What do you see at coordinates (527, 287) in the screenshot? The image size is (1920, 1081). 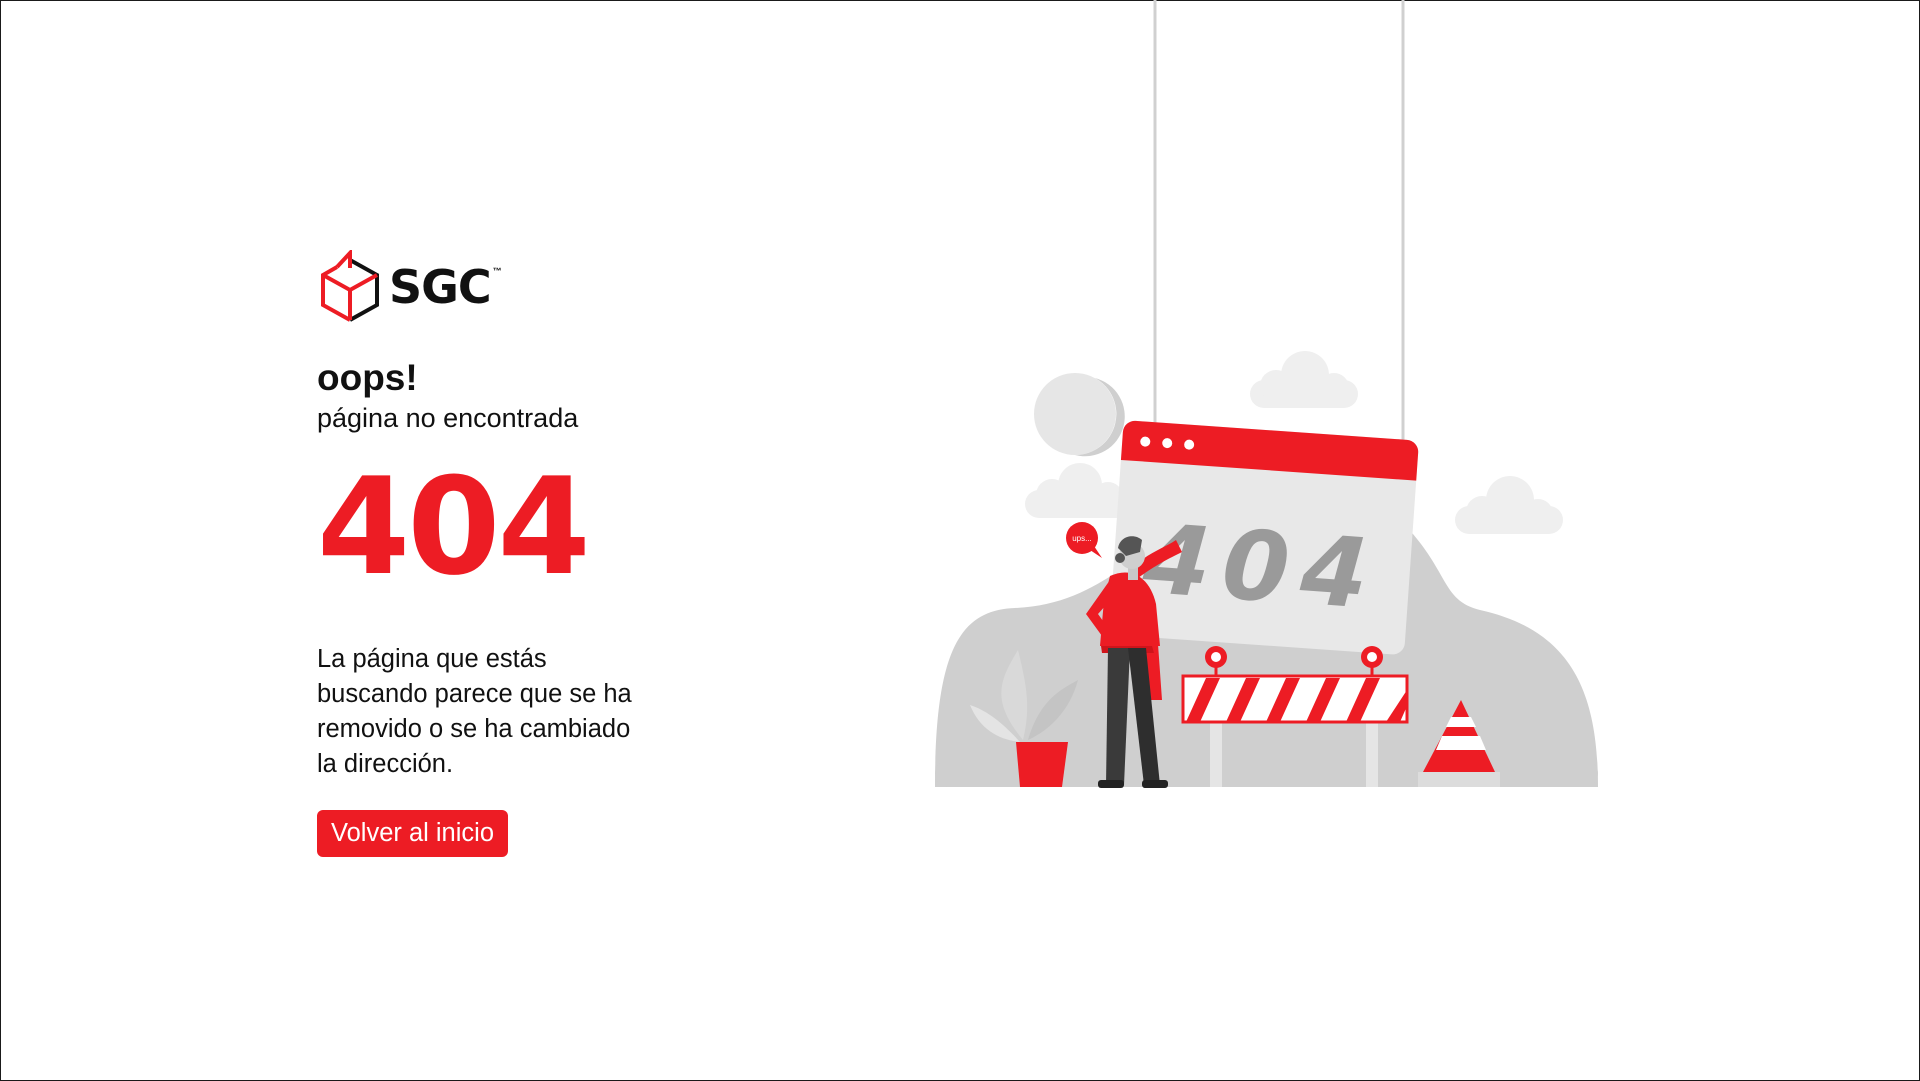 I see `brand-logo: SGC ™` at bounding box center [527, 287].